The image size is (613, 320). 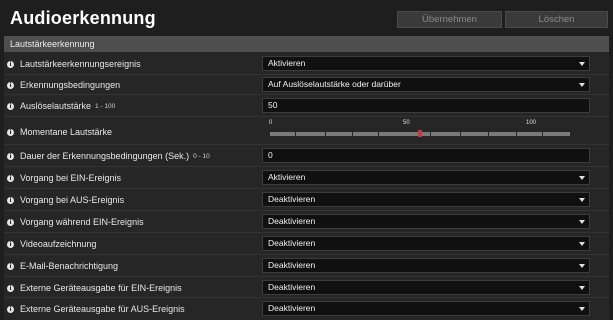 I want to click on email-select: Deaktivieren, so click(x=426, y=265).